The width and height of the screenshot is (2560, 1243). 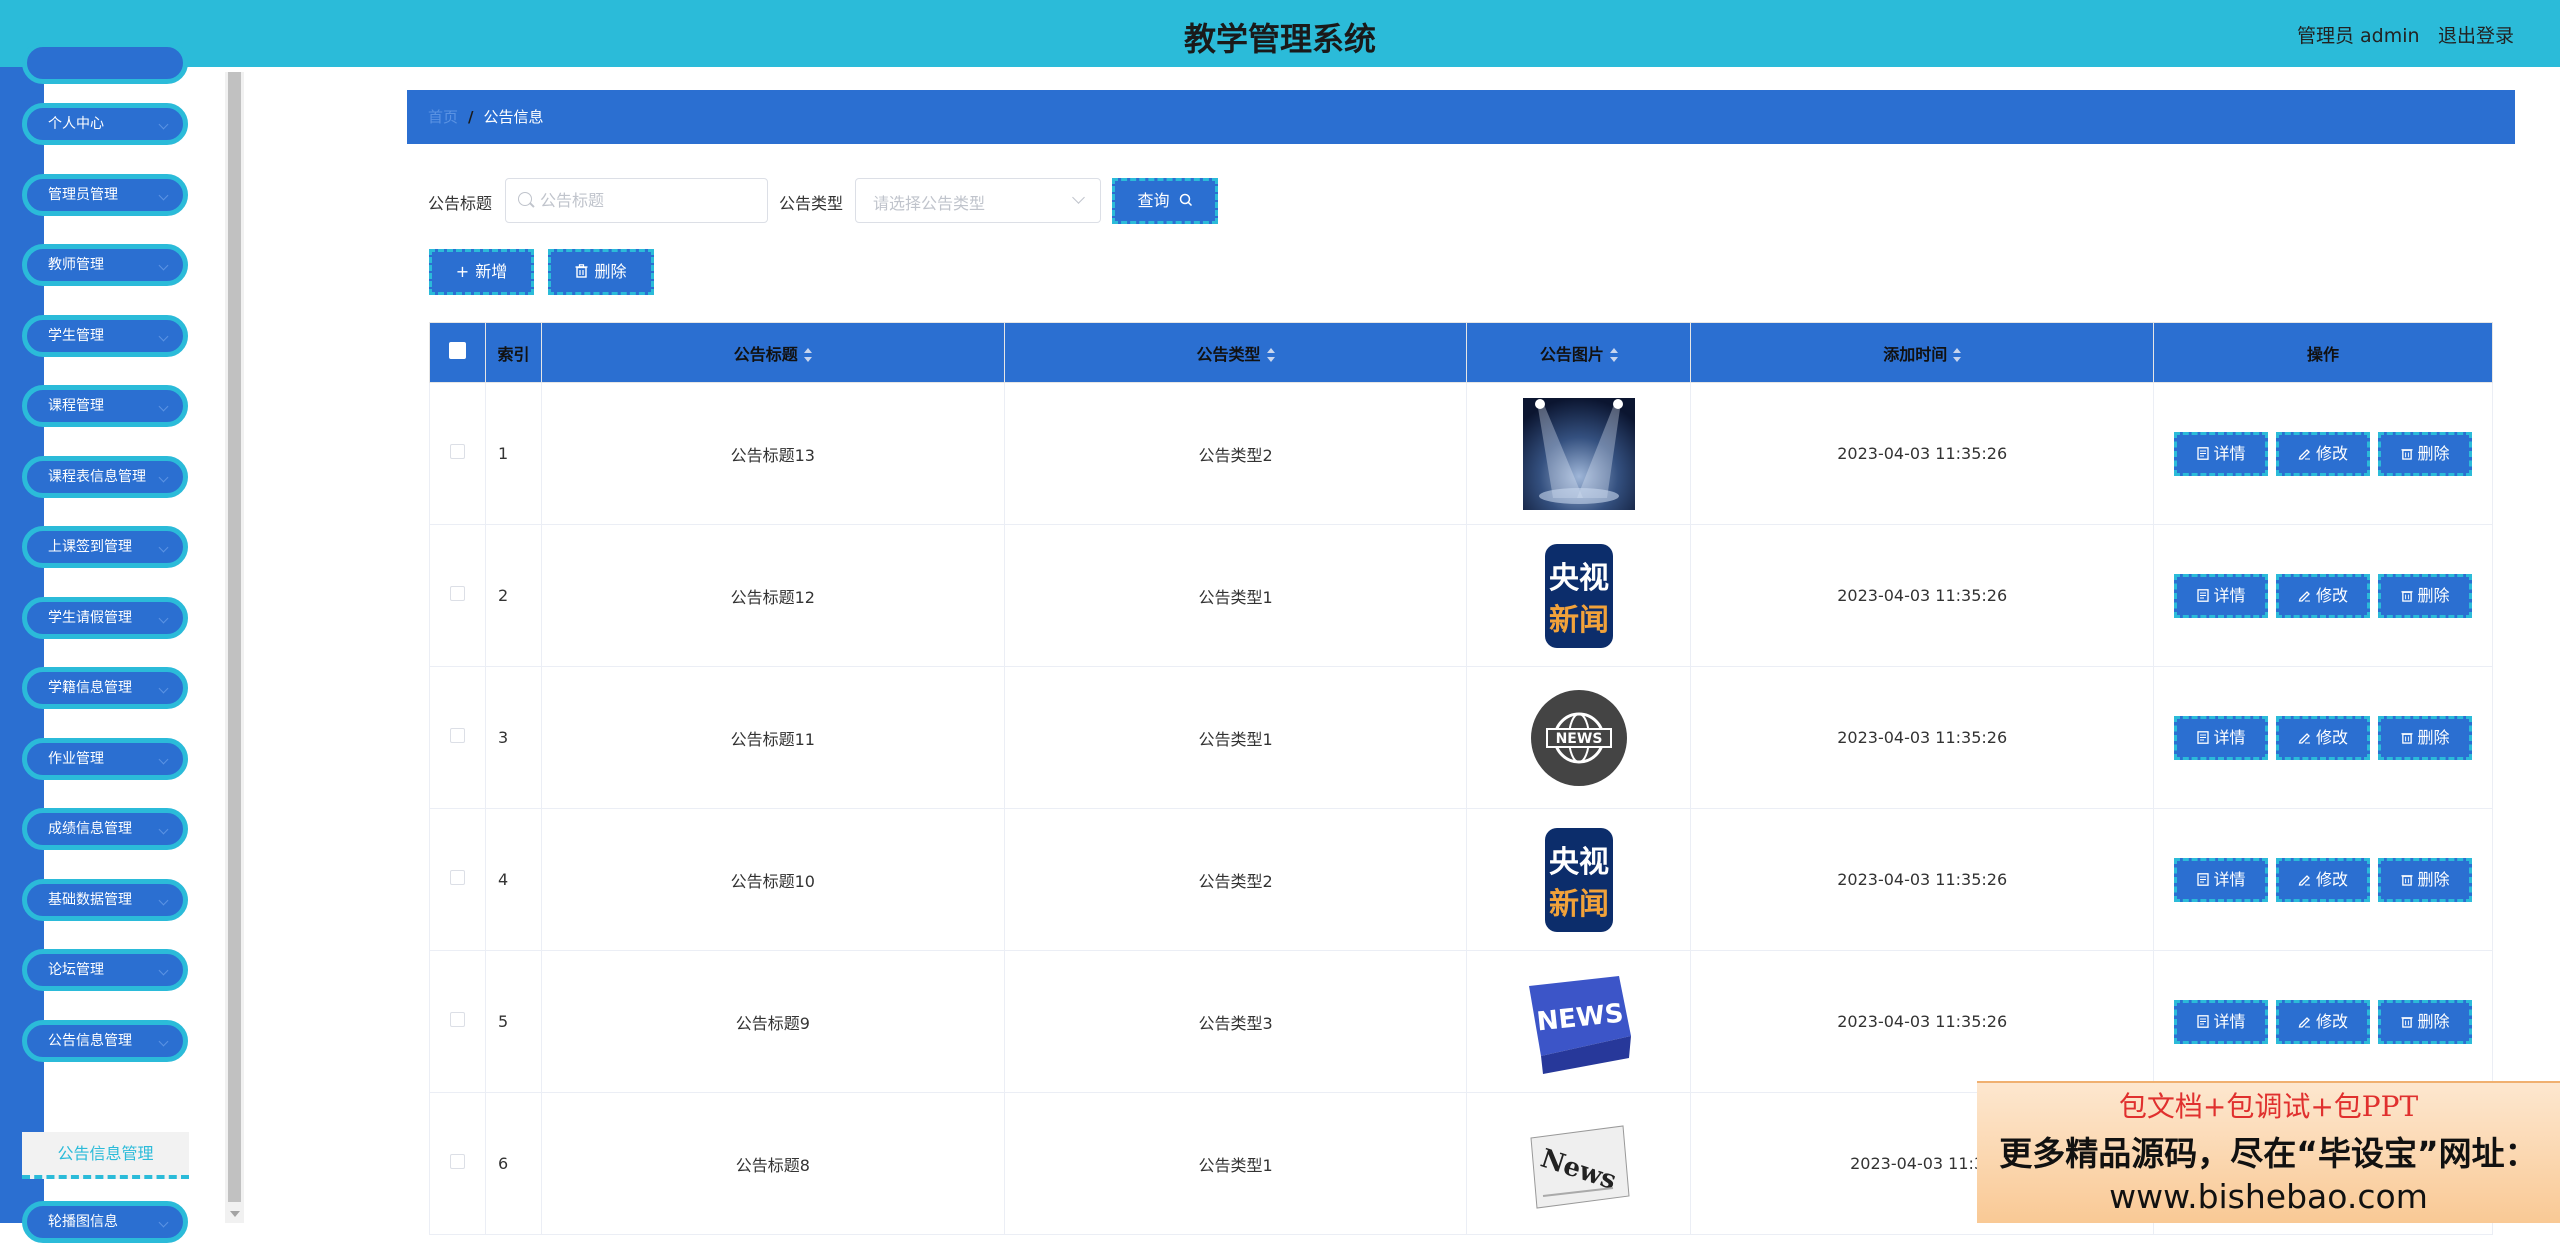 What do you see at coordinates (457, 350) in the screenshot?
I see `select-all-checkbox` at bounding box center [457, 350].